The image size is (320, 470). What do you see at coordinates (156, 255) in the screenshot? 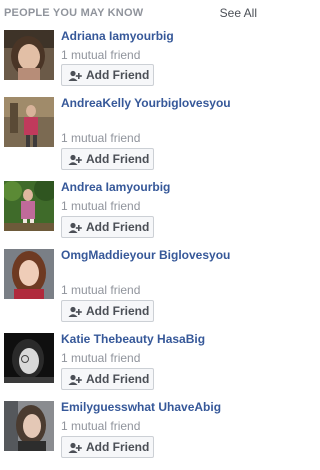
I see `person-name: OmgMaddieyour Biglovesyou` at bounding box center [156, 255].